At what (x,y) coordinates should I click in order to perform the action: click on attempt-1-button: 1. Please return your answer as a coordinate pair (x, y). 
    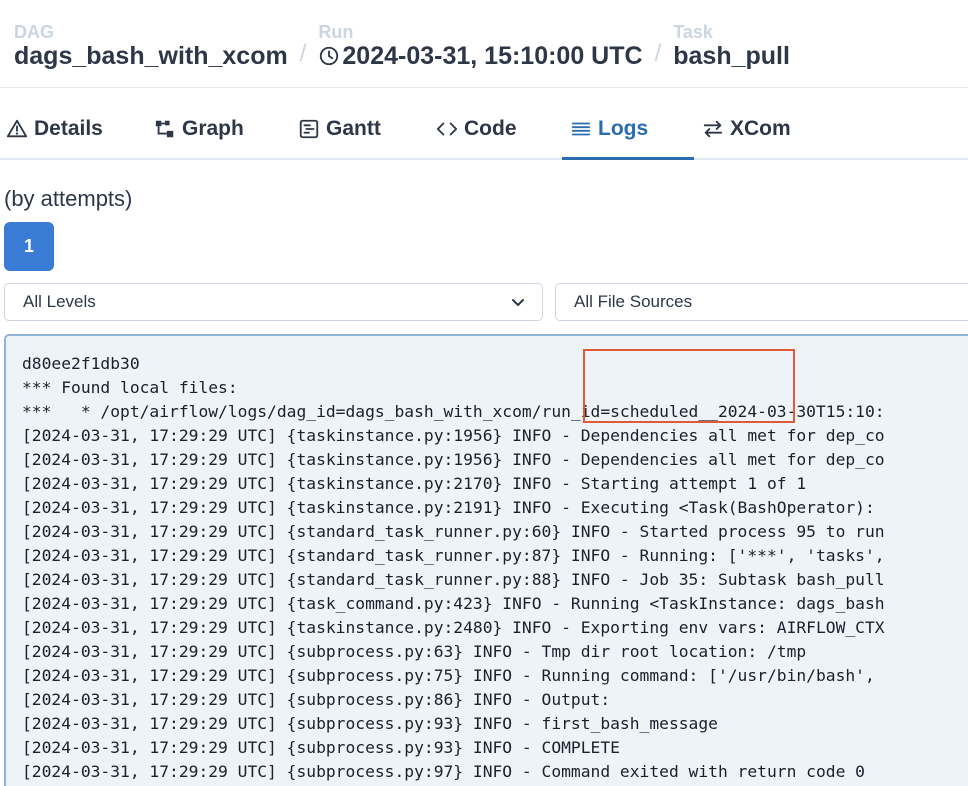
    Looking at the image, I should click on (29, 246).